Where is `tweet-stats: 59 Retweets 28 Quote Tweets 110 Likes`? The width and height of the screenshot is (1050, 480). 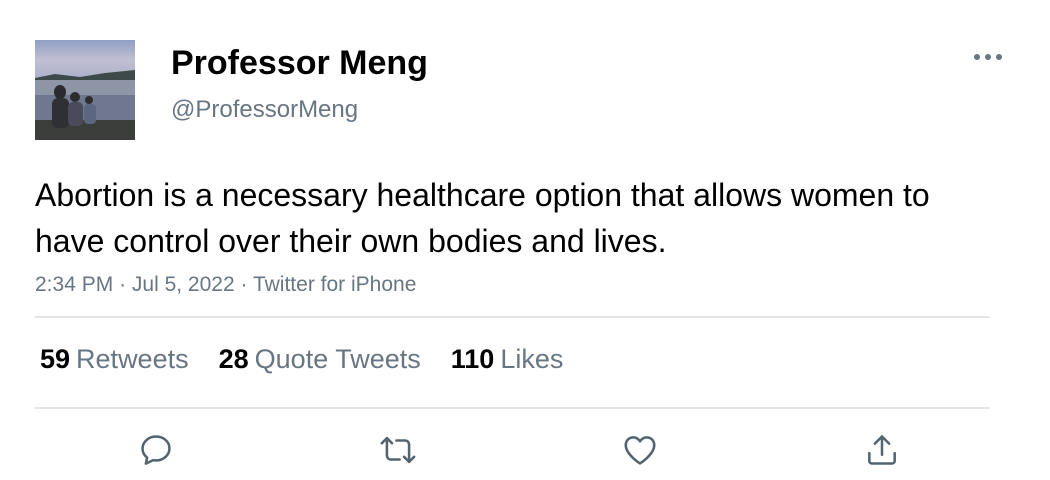
tweet-stats: 59 Retweets 28 Quote Tweets 110 Likes is located at coordinates (316, 359).